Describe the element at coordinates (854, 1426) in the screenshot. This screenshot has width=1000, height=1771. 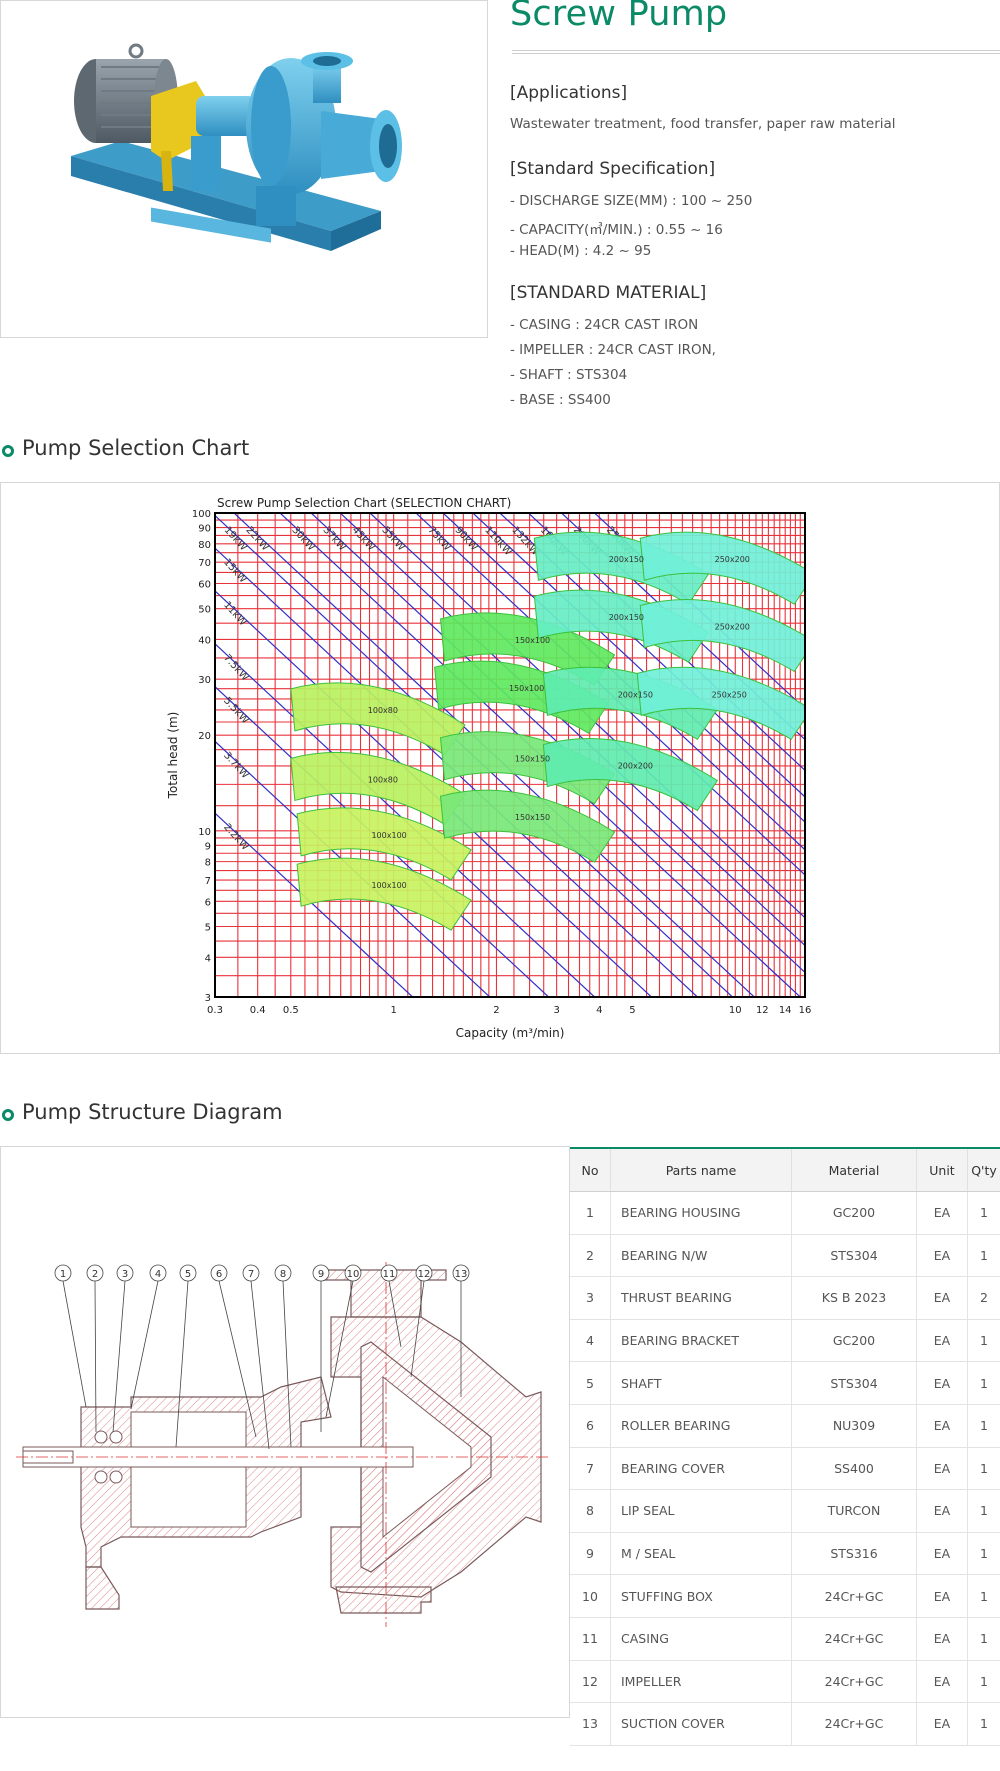
I see `cell-material: NU309` at that location.